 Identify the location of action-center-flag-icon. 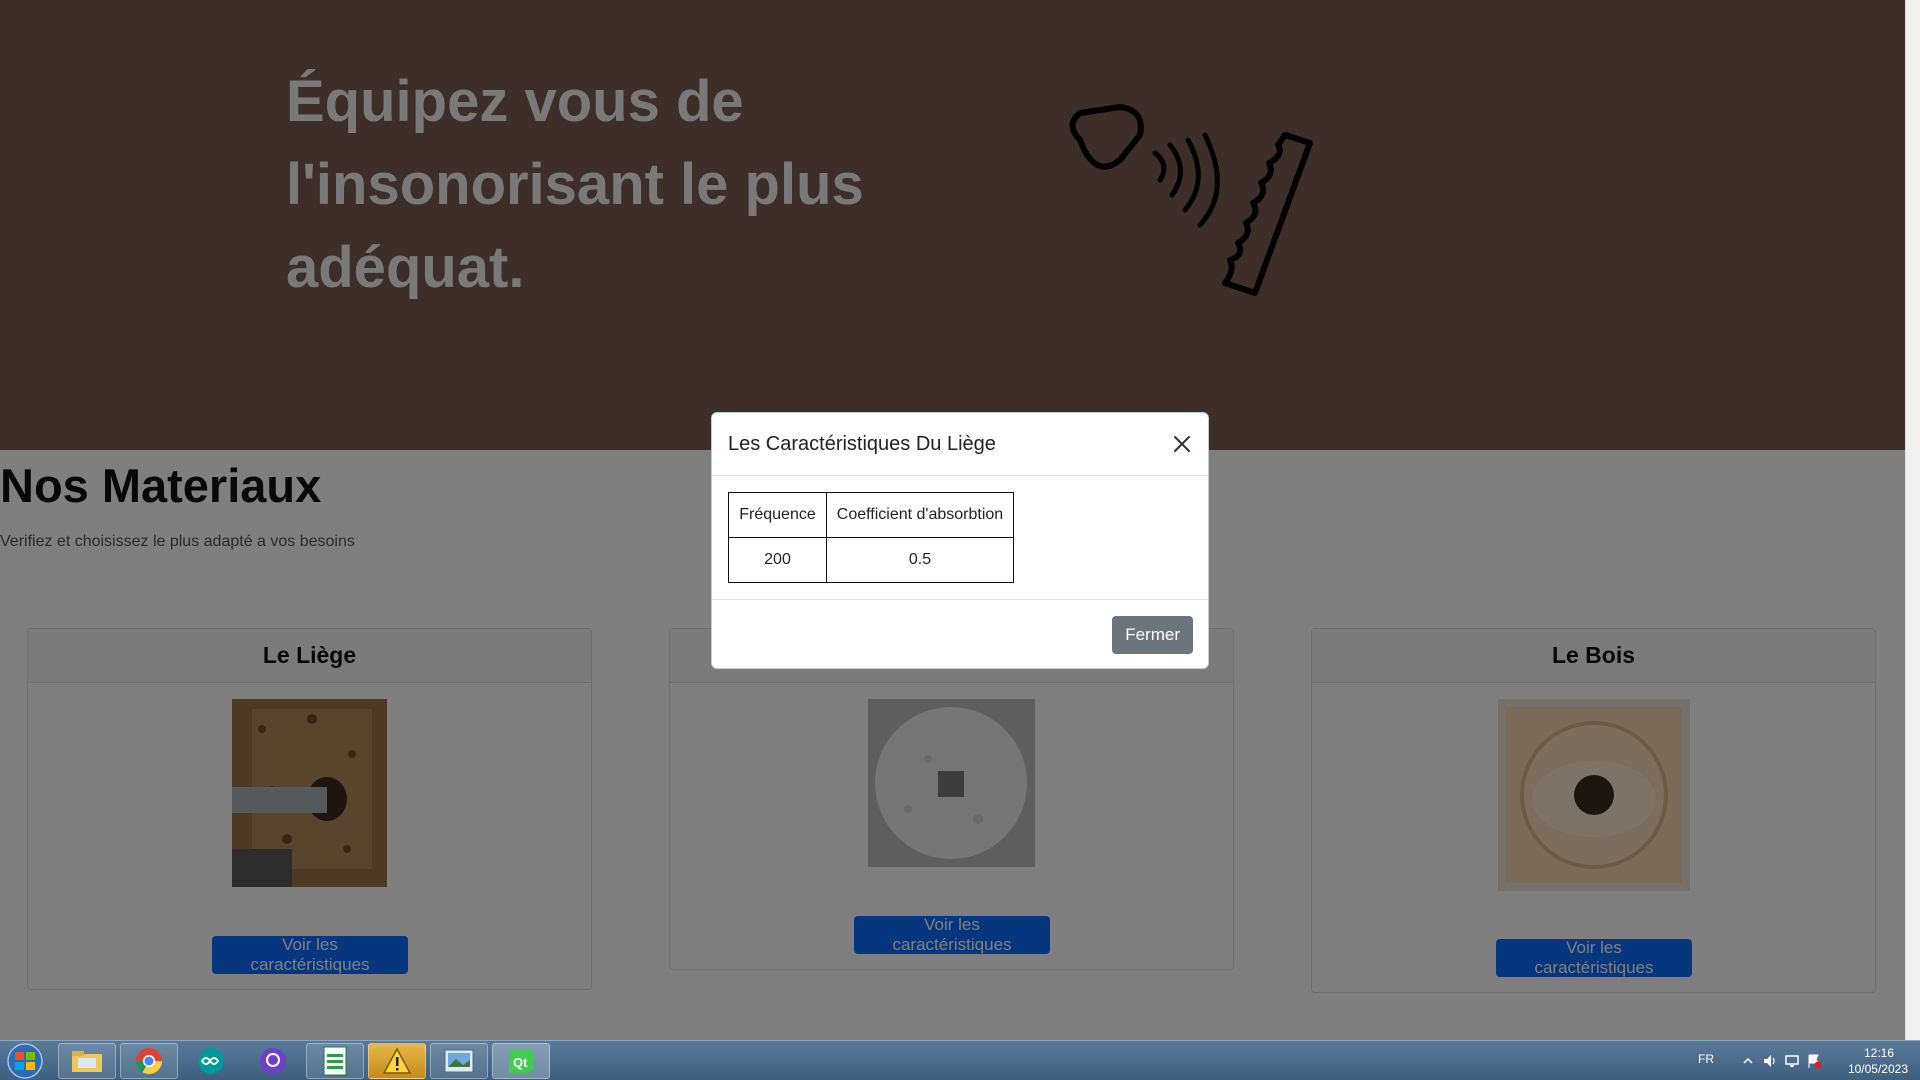
(1814, 1061).